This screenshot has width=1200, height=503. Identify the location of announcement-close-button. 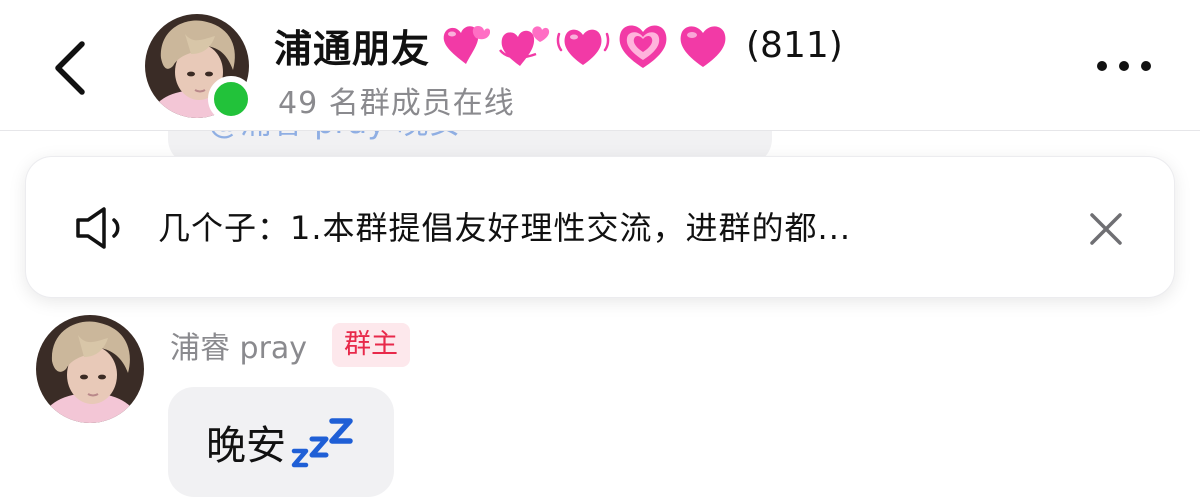
(1106, 229).